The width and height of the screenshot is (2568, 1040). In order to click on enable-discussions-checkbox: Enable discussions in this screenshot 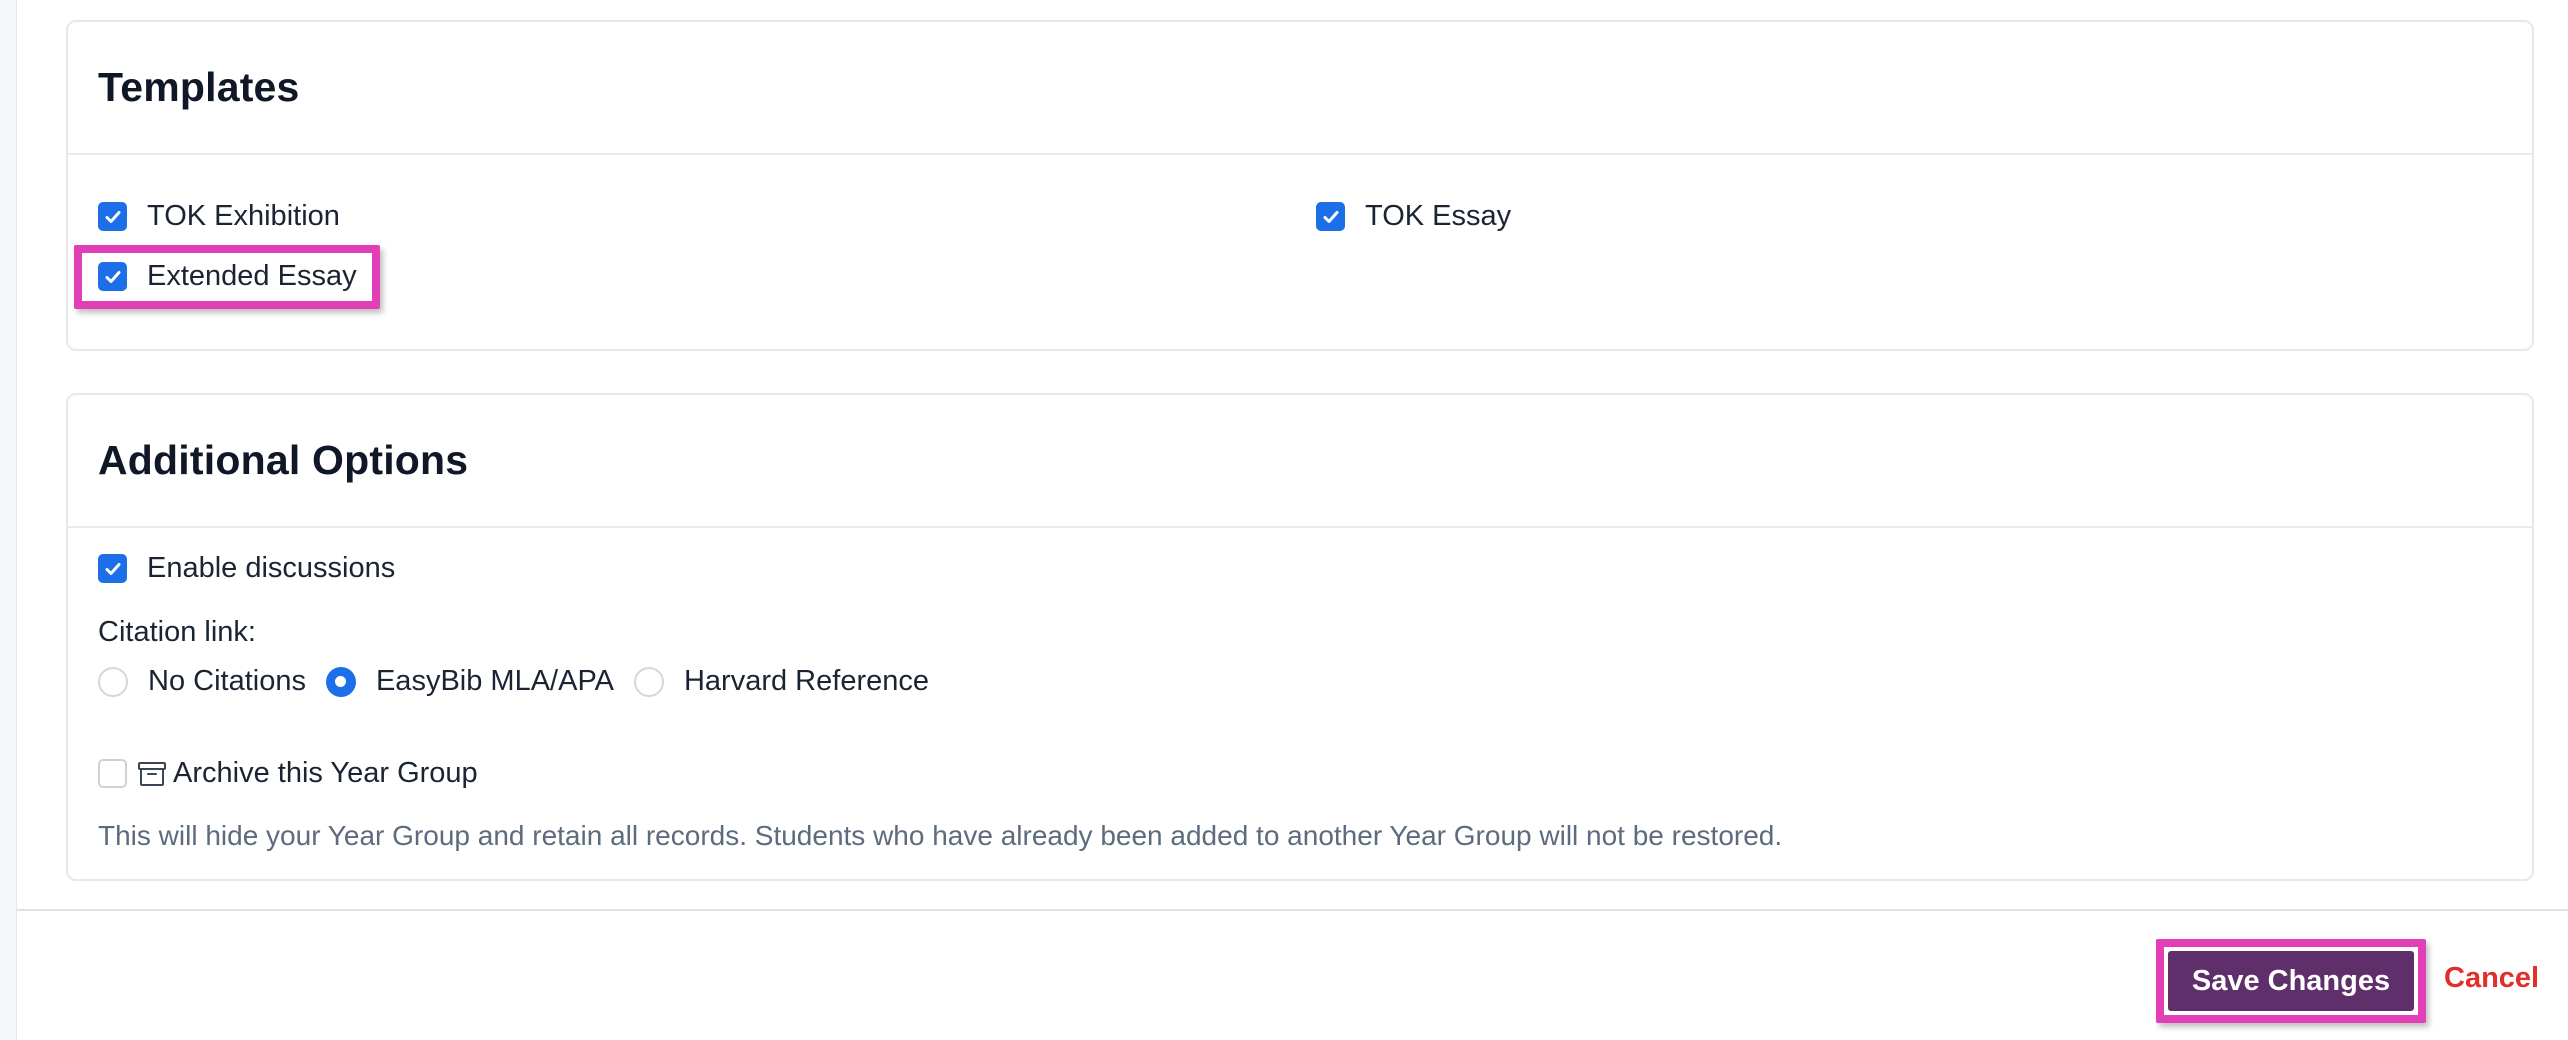, I will do `click(246, 568)`.